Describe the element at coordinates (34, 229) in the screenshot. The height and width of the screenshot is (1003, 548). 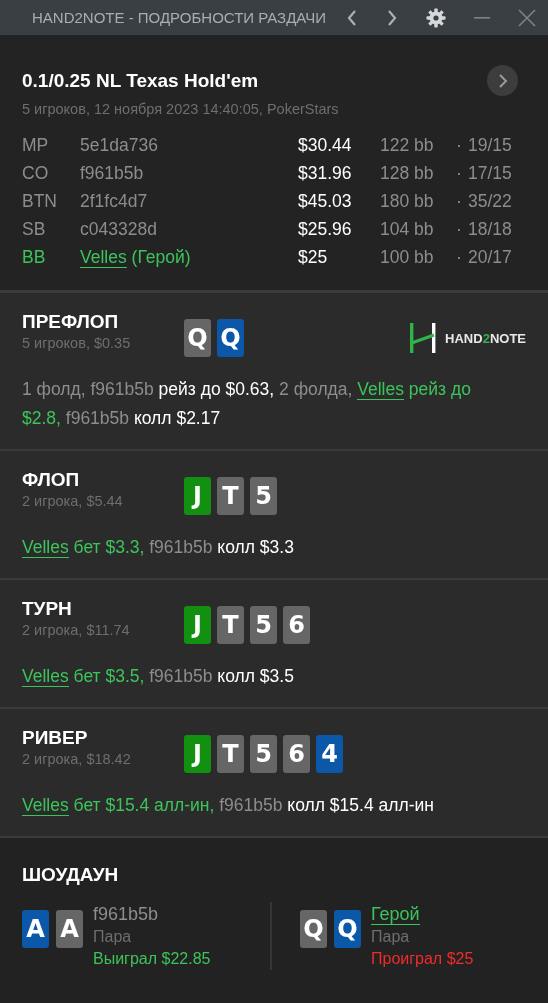
I see `player-position: SB` at that location.